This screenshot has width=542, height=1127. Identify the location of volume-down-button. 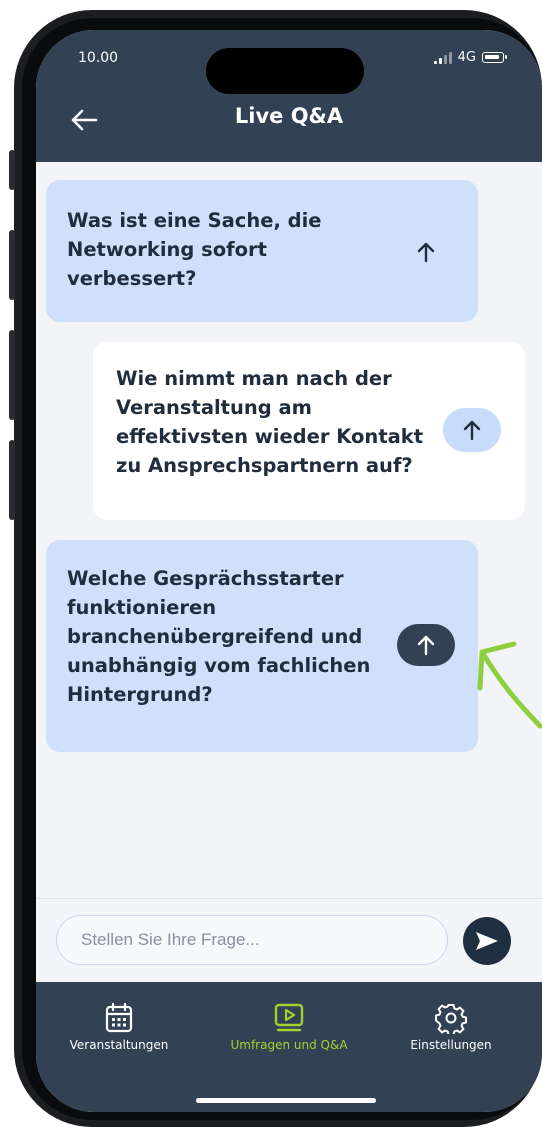
(12, 375).